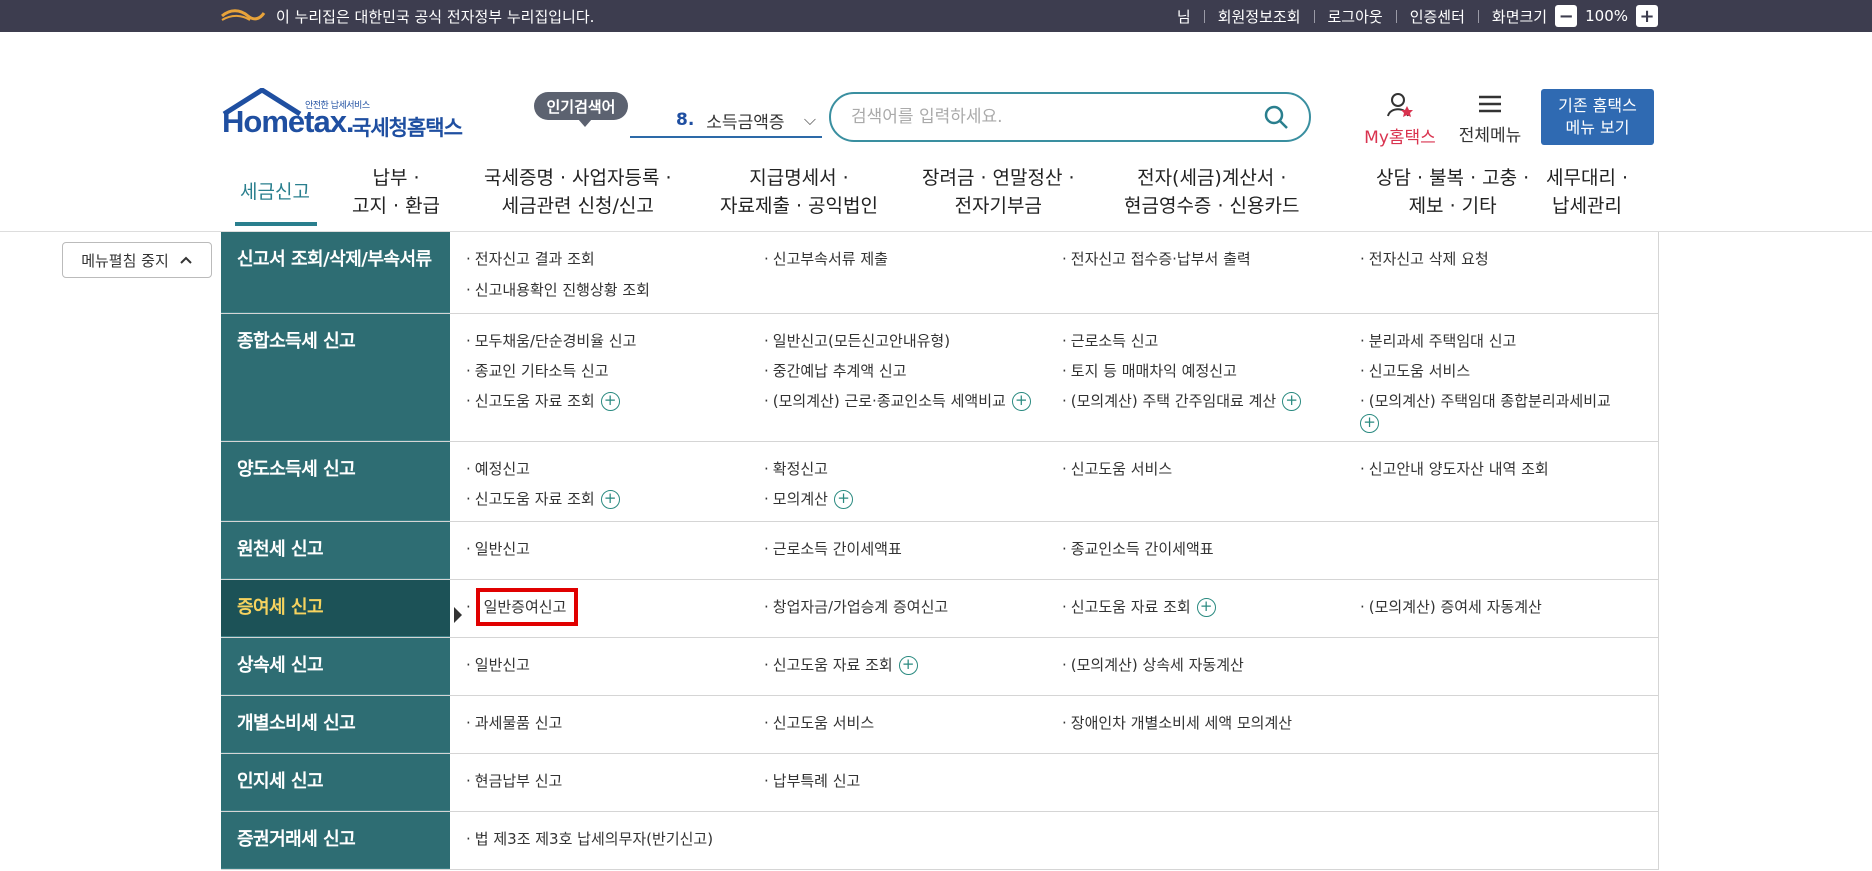 This screenshot has height=871, width=1872. What do you see at coordinates (396, 192) in the screenshot?
I see `gnb-payment: 납부 · 고지 · 환급` at bounding box center [396, 192].